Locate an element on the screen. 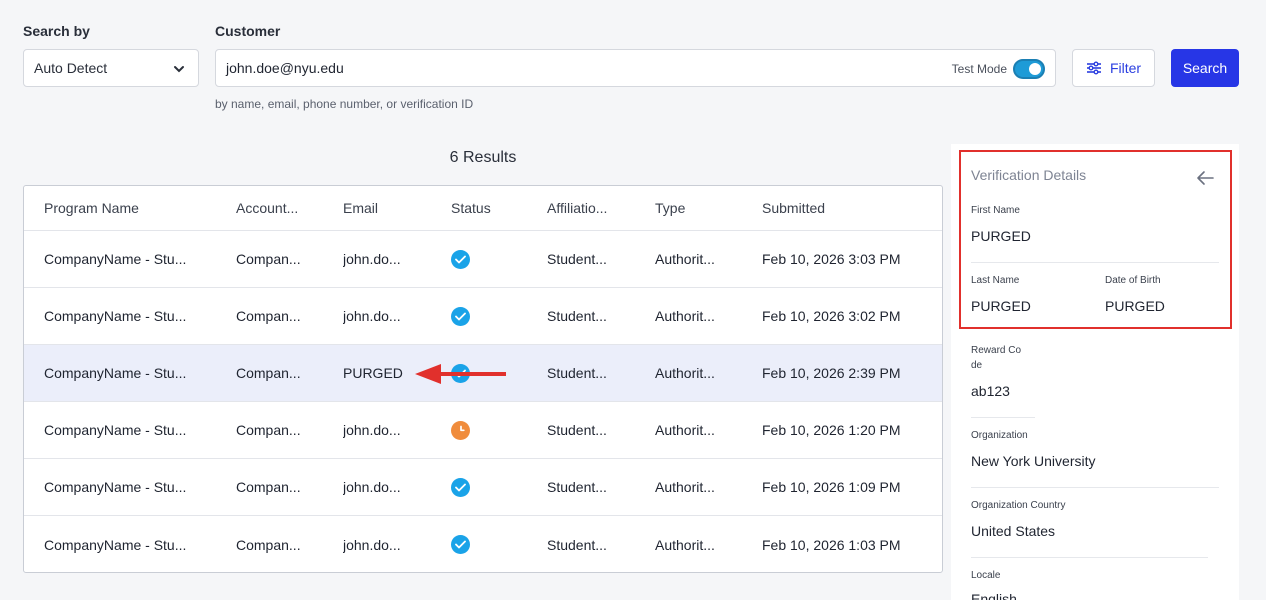  col-submitted: Submitted is located at coordinates (849, 208).